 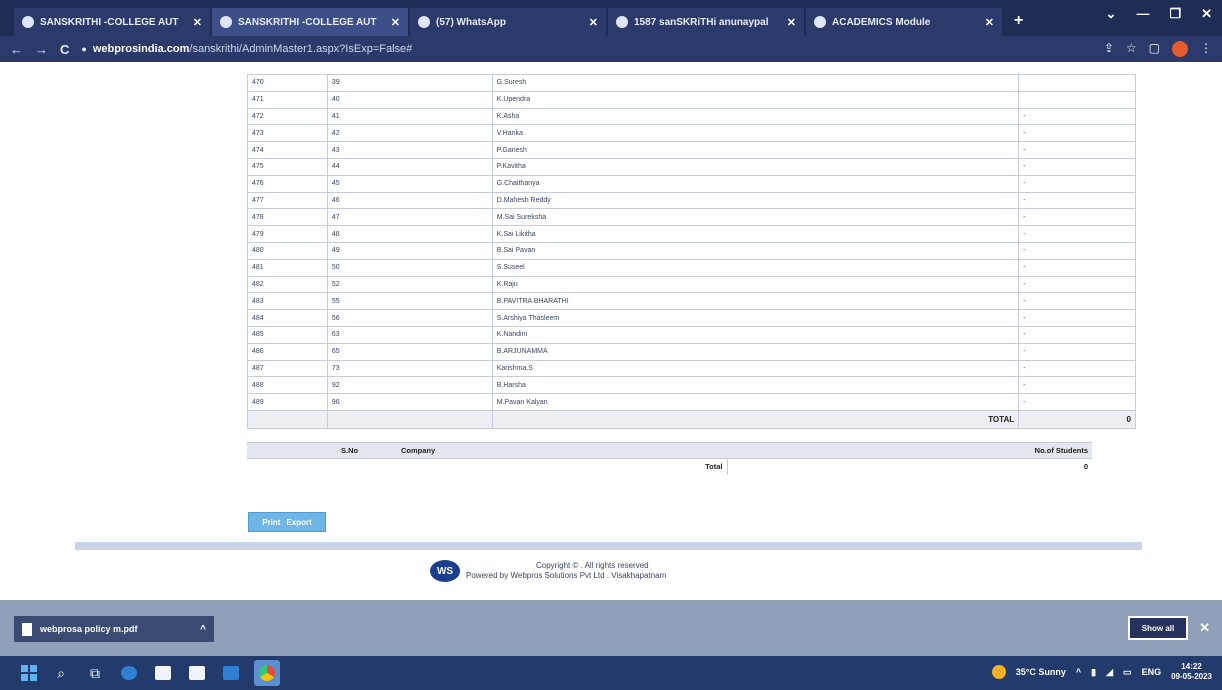 I want to click on serial-cell: 486, so click(x=287, y=351).